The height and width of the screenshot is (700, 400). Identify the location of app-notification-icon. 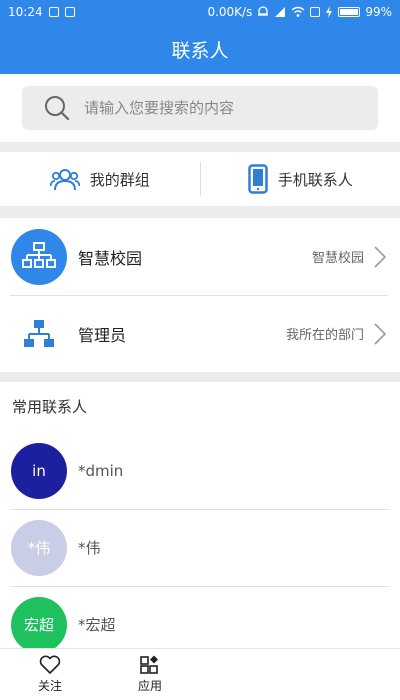
(69, 12).